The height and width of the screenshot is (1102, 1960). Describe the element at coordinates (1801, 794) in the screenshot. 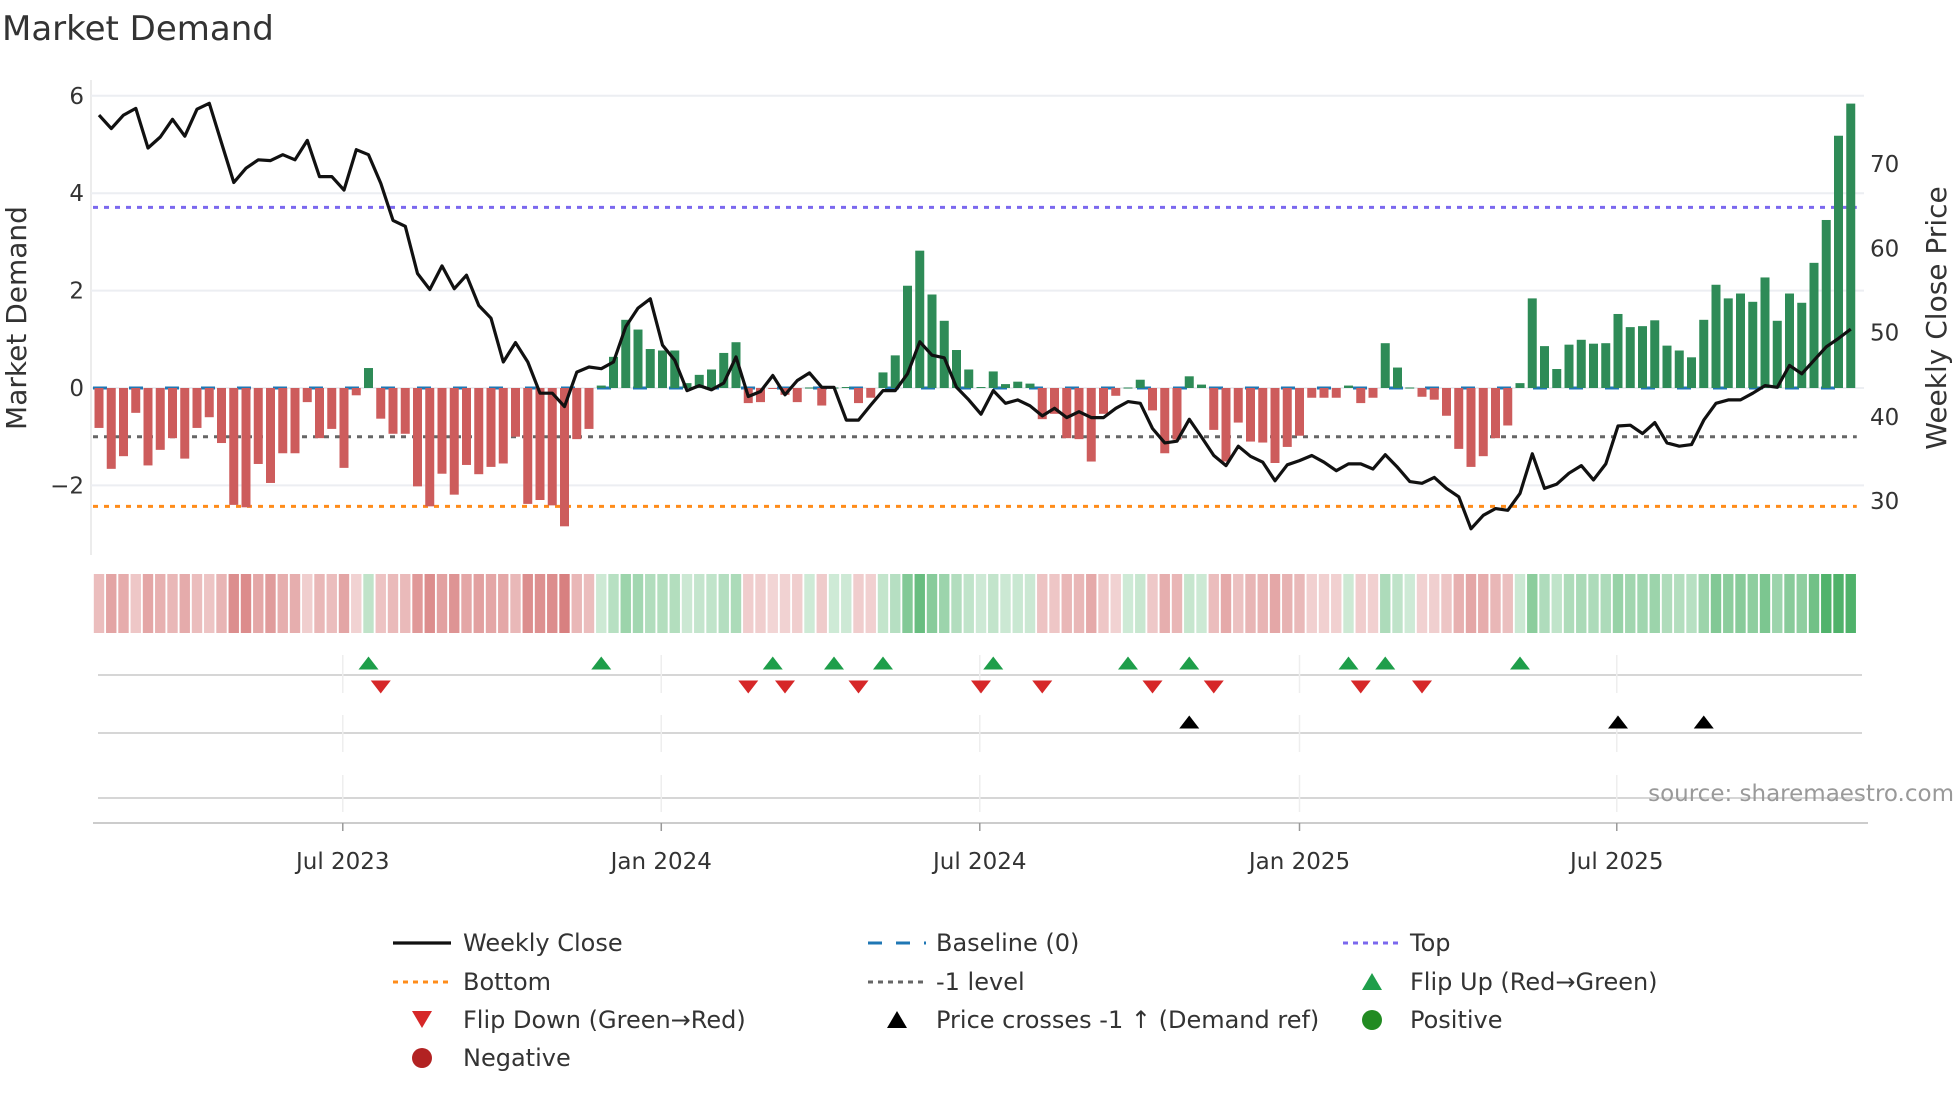

I see `source-label: source: sharemaestro.com` at that location.